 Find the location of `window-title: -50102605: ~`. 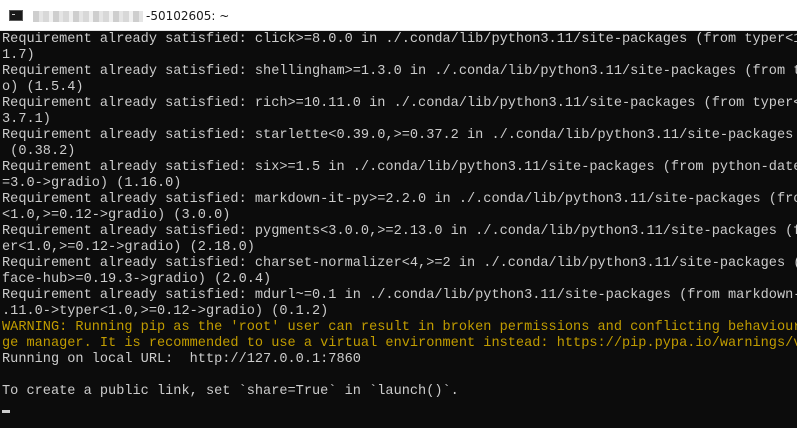

window-title: -50102605: ~ is located at coordinates (188, 16).